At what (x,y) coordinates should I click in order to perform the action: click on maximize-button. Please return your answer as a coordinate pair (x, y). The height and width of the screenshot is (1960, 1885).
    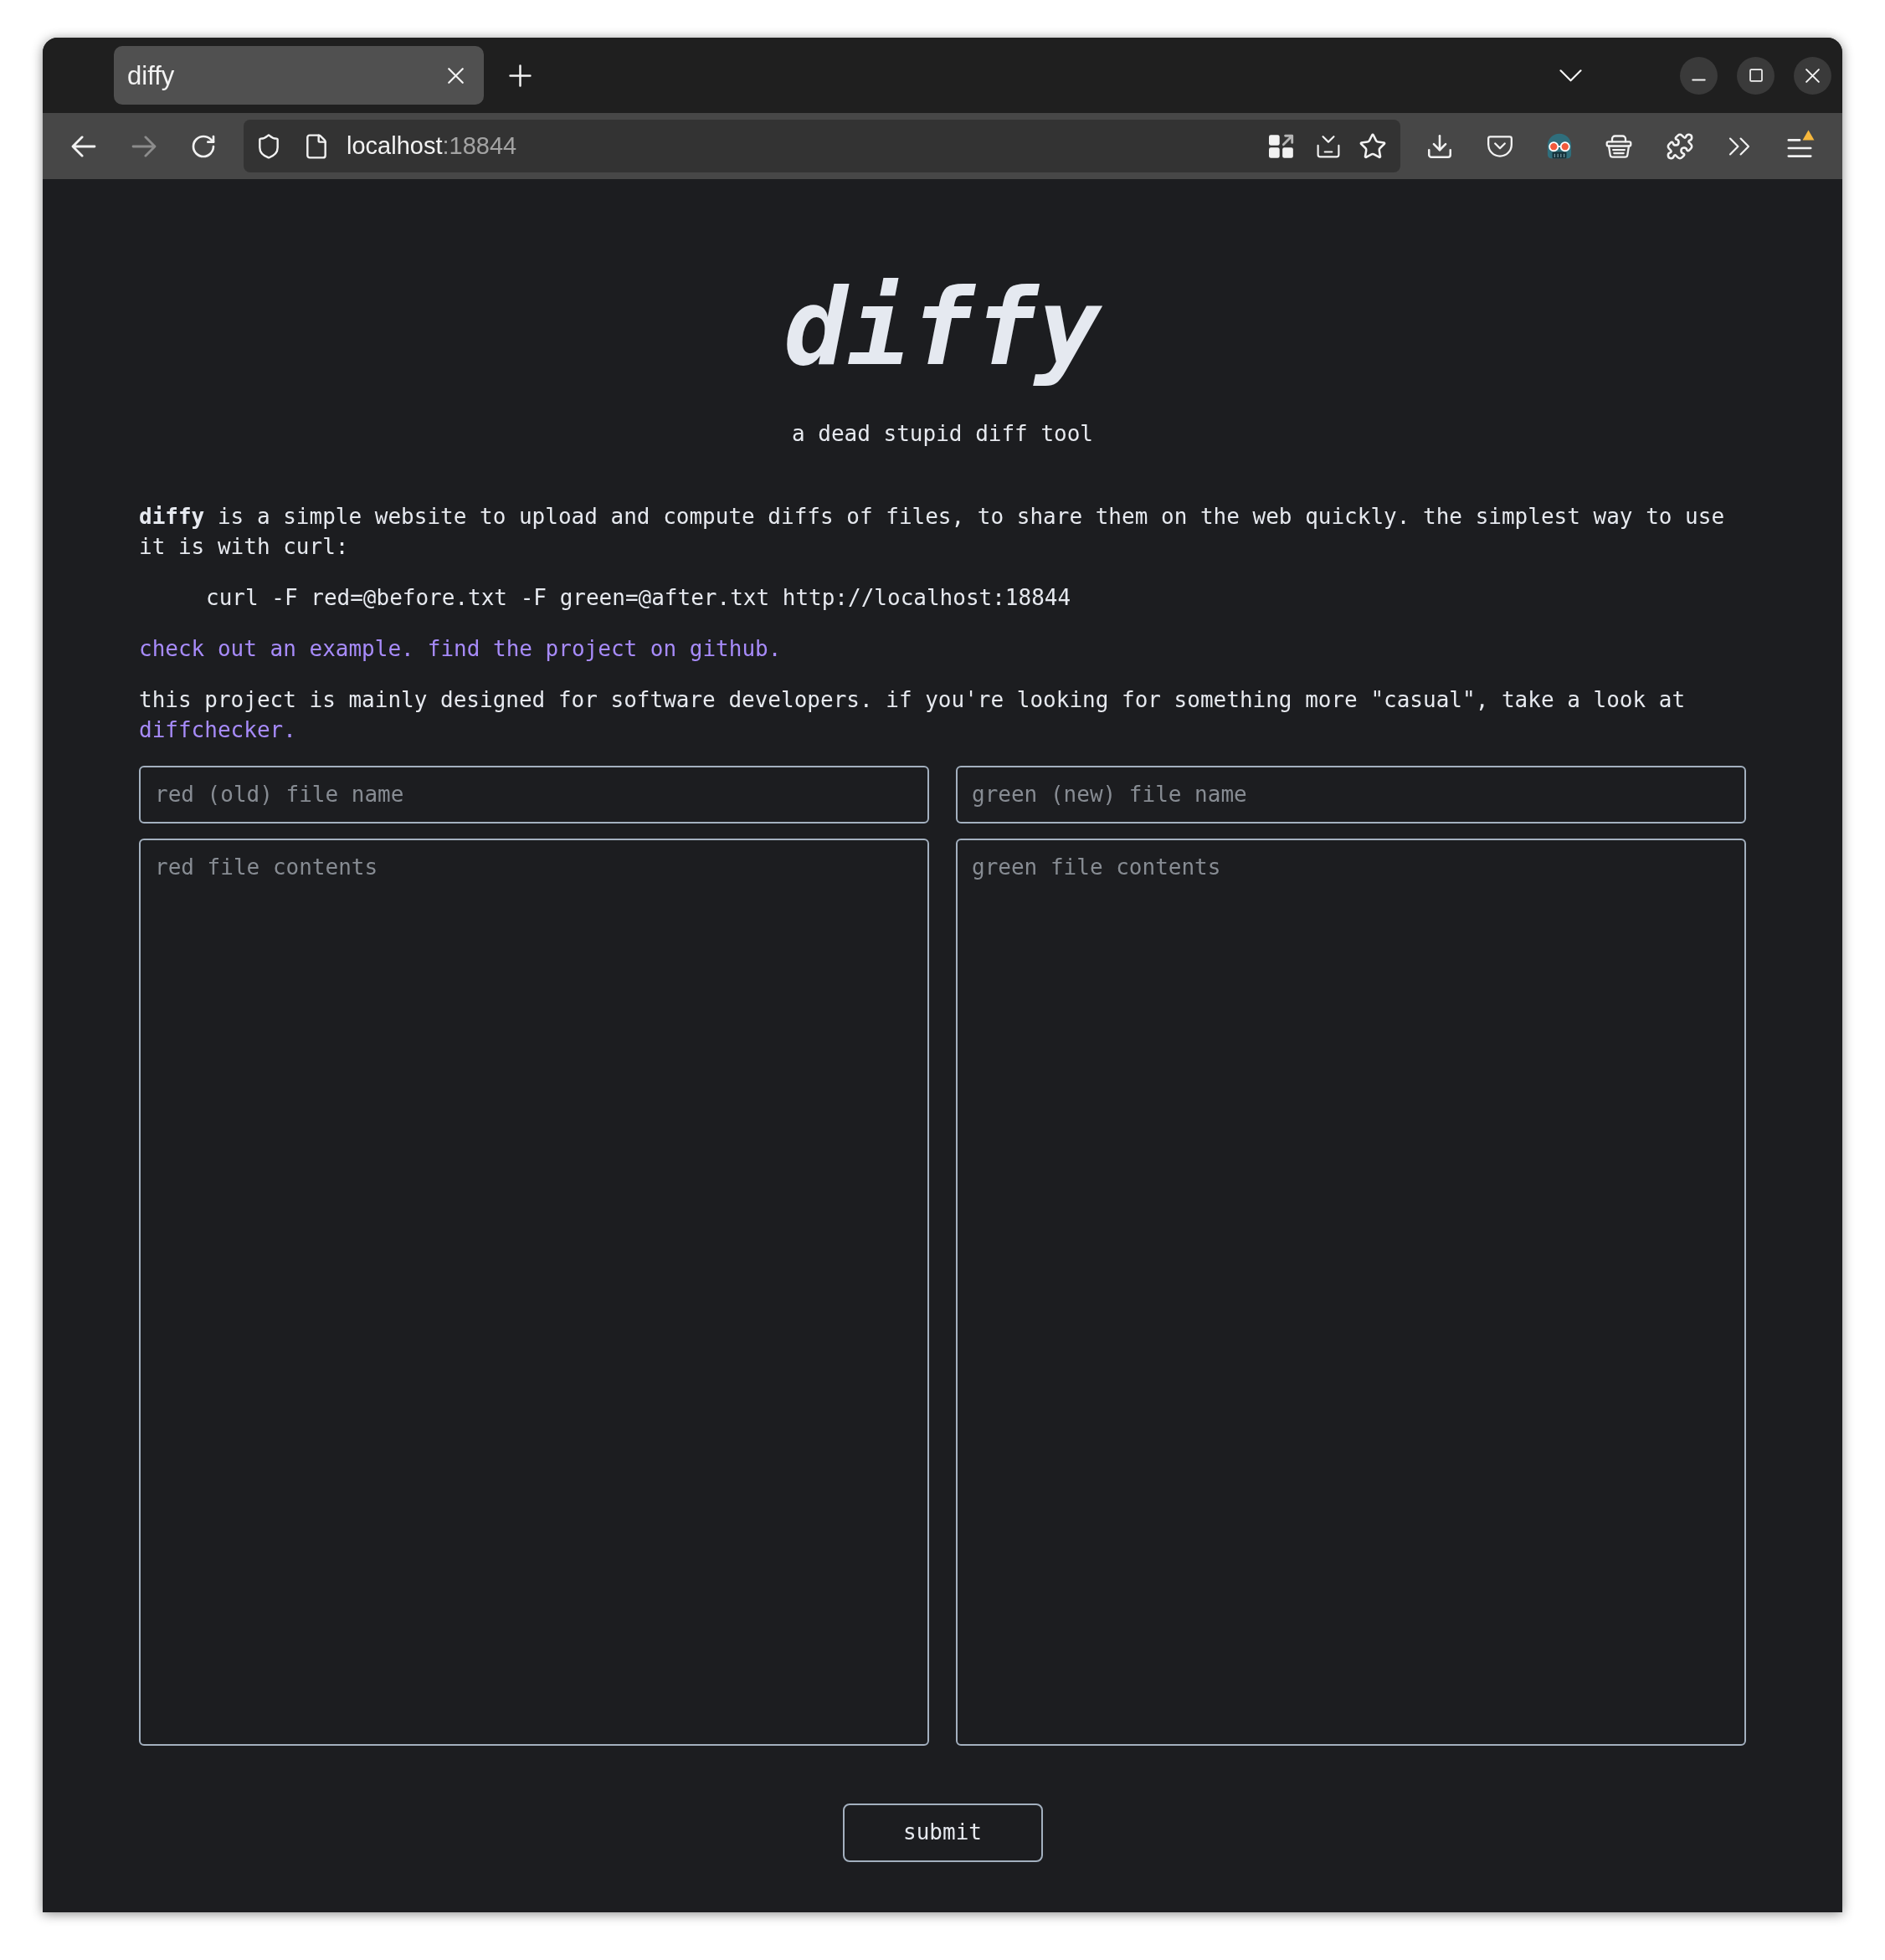
    Looking at the image, I should click on (1756, 75).